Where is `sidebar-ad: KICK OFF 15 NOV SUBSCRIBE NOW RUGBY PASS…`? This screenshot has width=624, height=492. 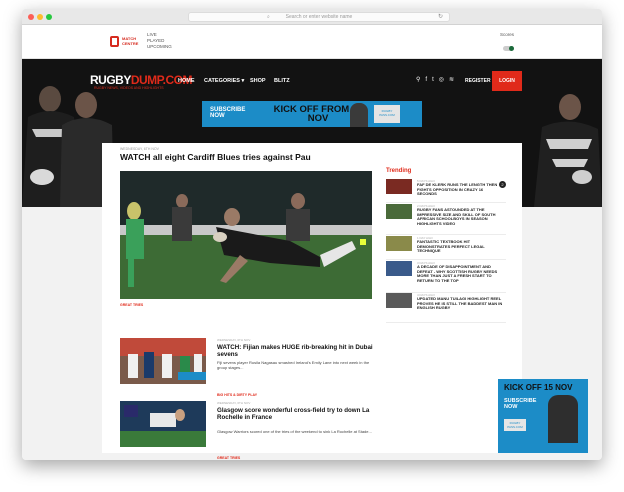 sidebar-ad: KICK OFF 15 NOV SUBSCRIBE NOW RUGBY PASS… is located at coordinates (543, 416).